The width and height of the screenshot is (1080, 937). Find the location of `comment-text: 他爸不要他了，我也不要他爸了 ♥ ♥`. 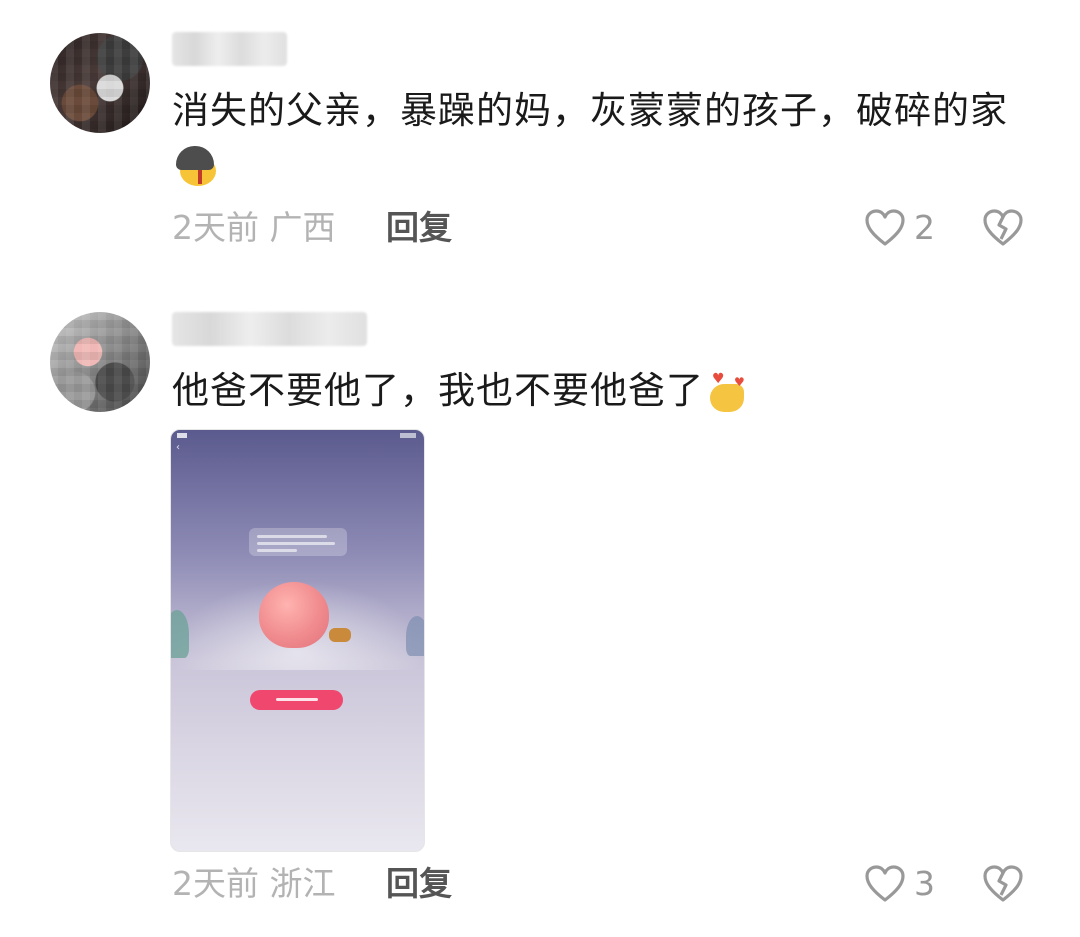

comment-text: 他爸不要他了，我也不要他爸了 ♥ ♥ is located at coordinates (602, 391).